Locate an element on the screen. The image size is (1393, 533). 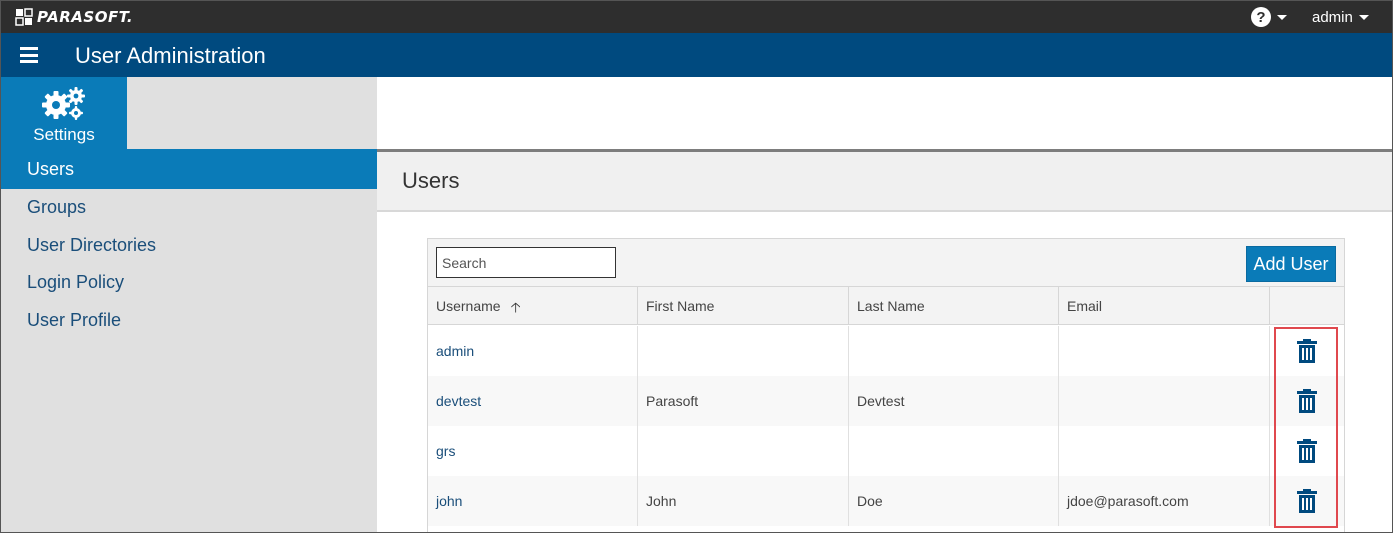
gears-icon is located at coordinates (63, 103).